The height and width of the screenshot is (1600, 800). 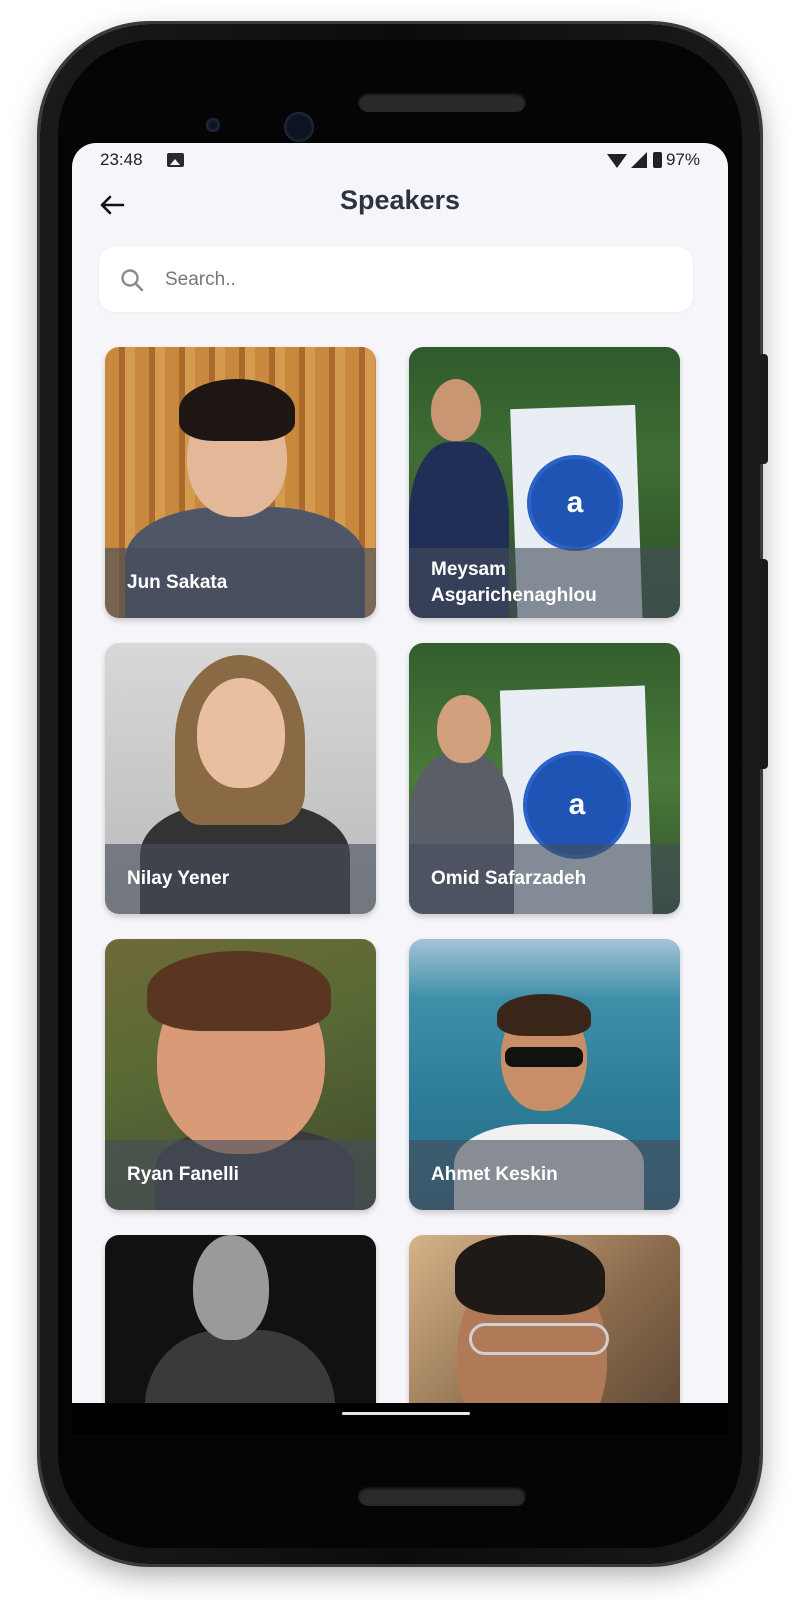 What do you see at coordinates (616, 161) in the screenshot?
I see `wifi-icon` at bounding box center [616, 161].